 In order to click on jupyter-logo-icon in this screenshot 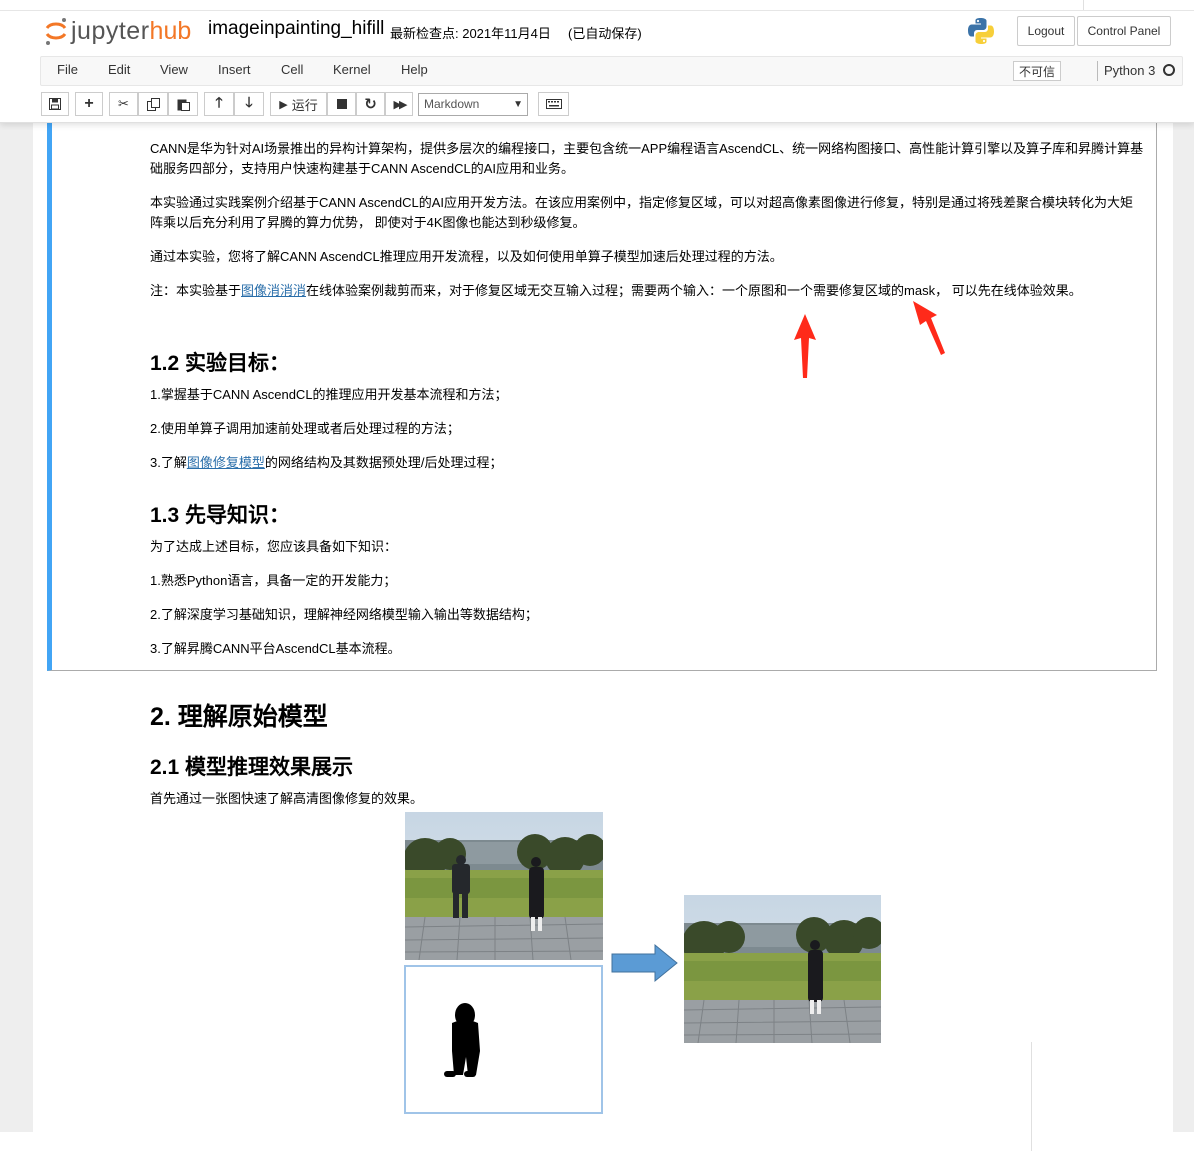, I will do `click(56, 31)`.